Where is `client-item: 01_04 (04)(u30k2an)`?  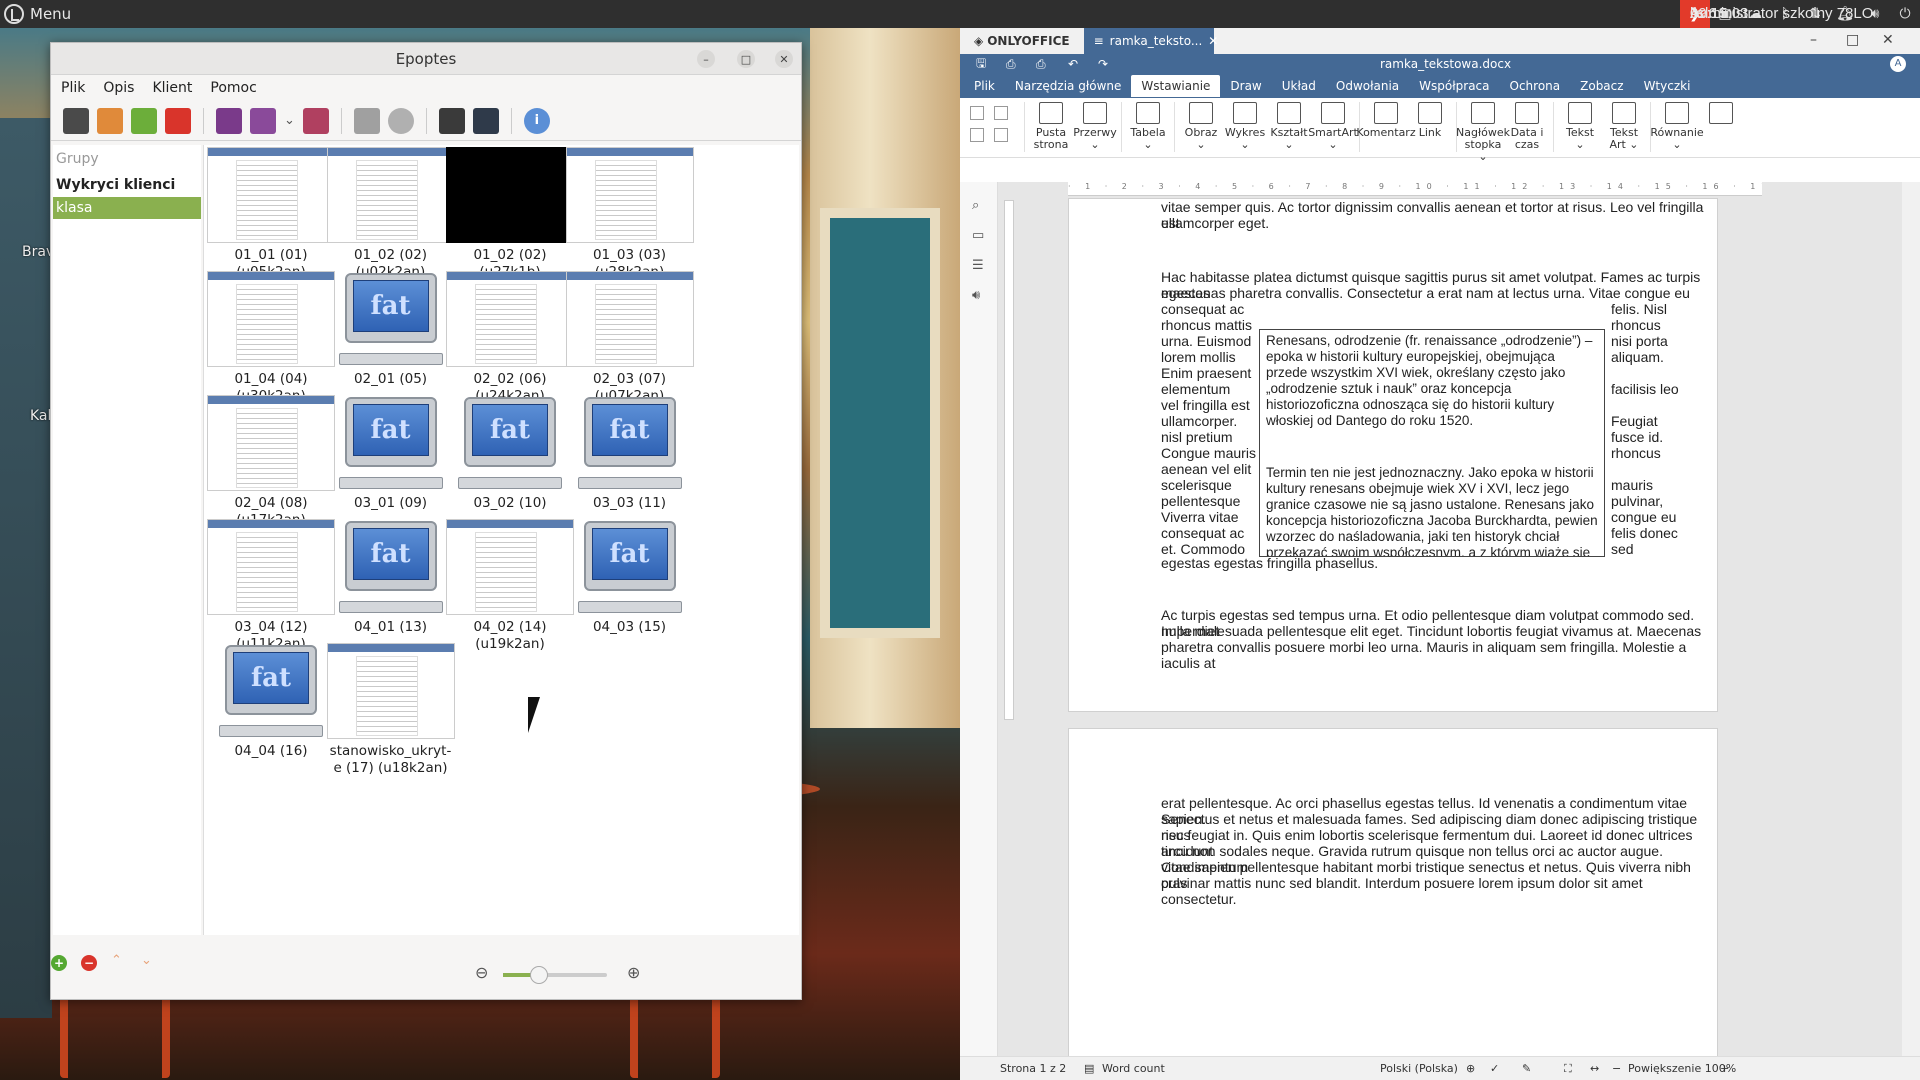
client-item: 01_04 (04)(u30k2an) is located at coordinates (271, 338).